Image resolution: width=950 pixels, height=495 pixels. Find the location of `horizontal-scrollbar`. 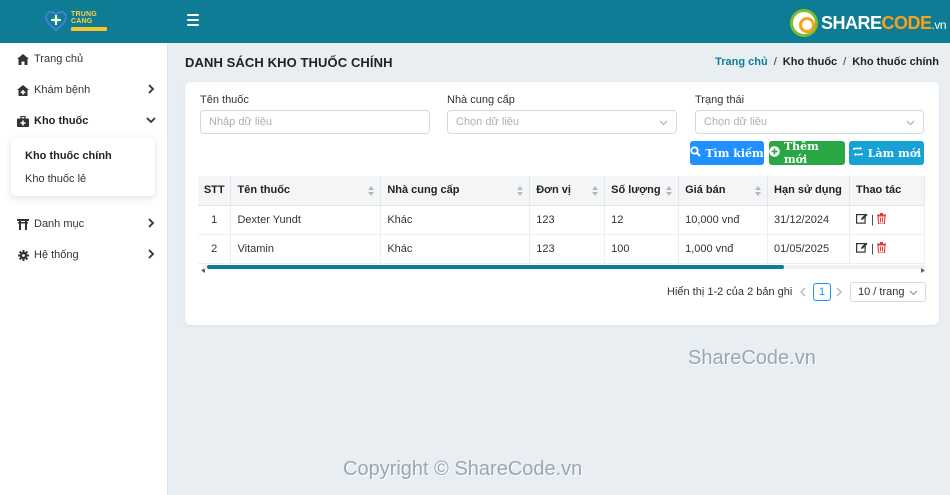

horizontal-scrollbar is located at coordinates (564, 267).